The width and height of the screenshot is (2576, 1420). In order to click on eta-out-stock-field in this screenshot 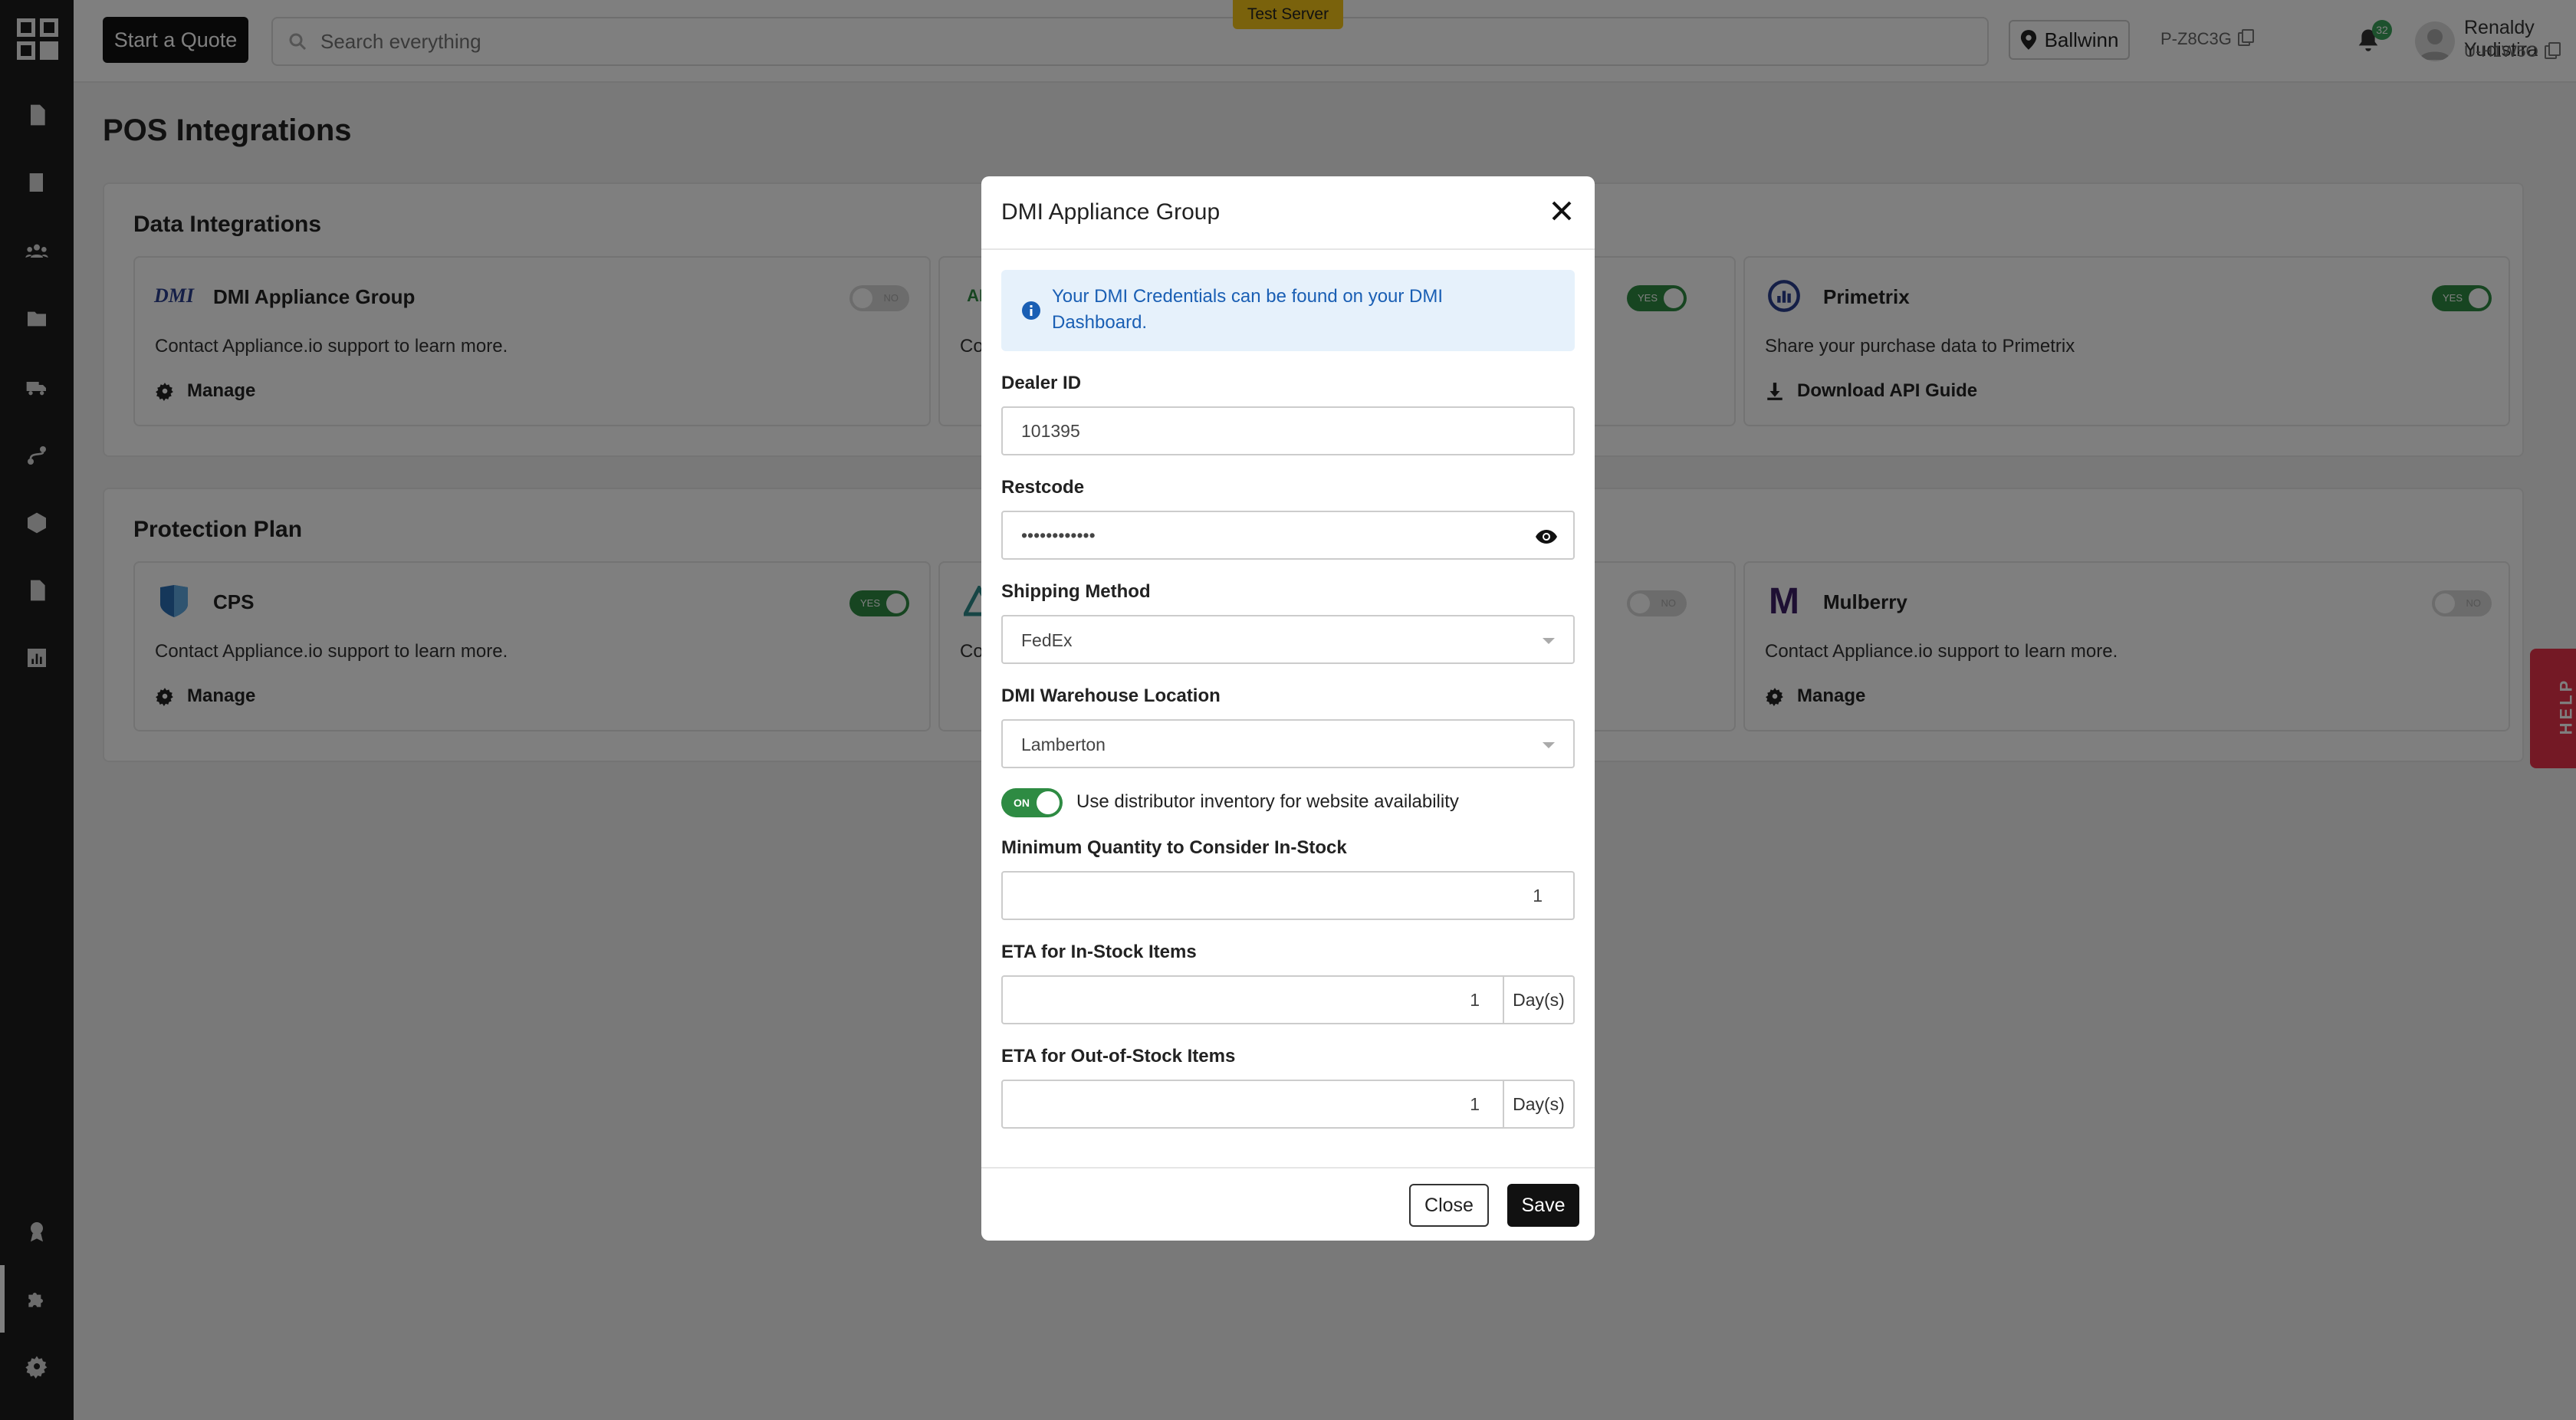, I will do `click(1252, 1104)`.